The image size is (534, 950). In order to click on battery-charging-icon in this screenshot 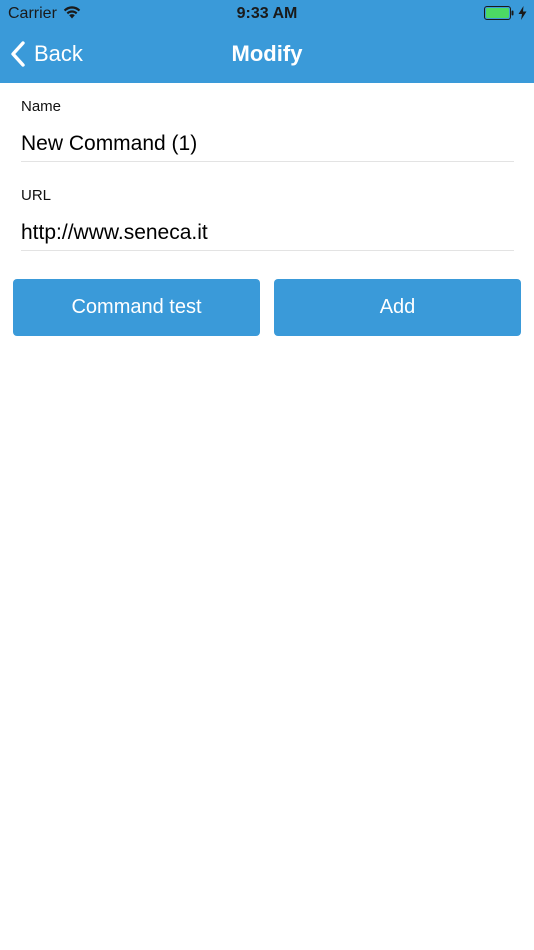, I will do `click(499, 13)`.